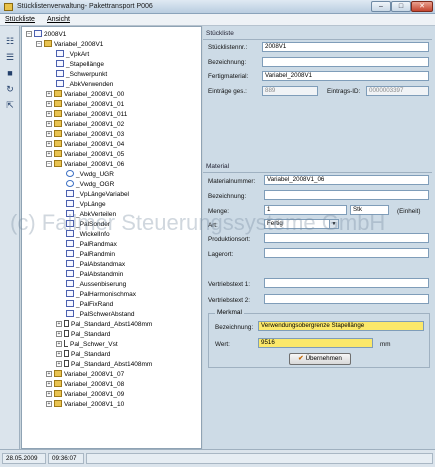 The image size is (435, 467). I want to click on menu-ansicht: Ansicht, so click(58, 19).